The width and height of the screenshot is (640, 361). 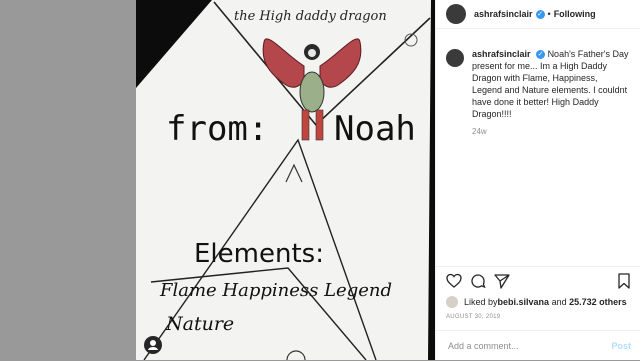 I want to click on comment-icon, so click(x=478, y=281).